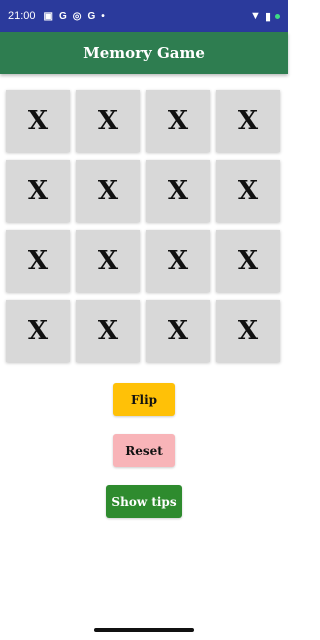  Describe the element at coordinates (144, 16) in the screenshot. I see `status-bar: 21:00 ▣ G ◎ G • ▼ ▮` at that location.